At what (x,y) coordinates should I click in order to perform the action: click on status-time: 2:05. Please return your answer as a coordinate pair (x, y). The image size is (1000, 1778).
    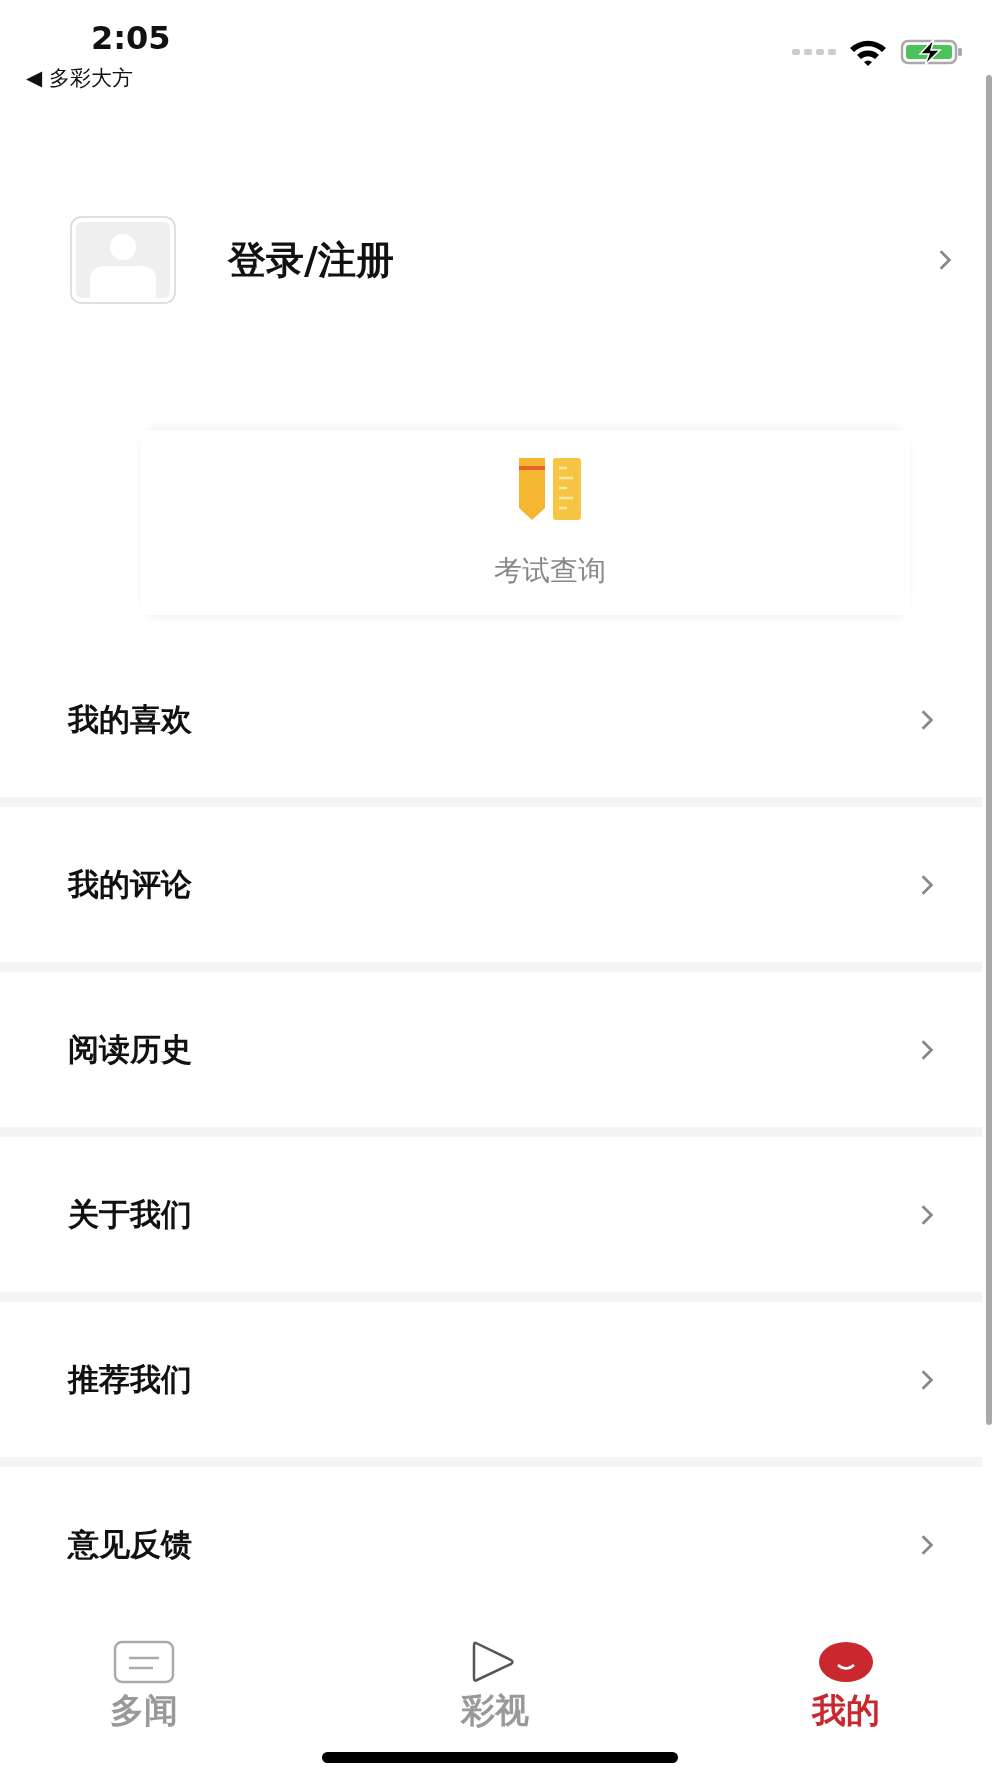
    Looking at the image, I should click on (131, 38).